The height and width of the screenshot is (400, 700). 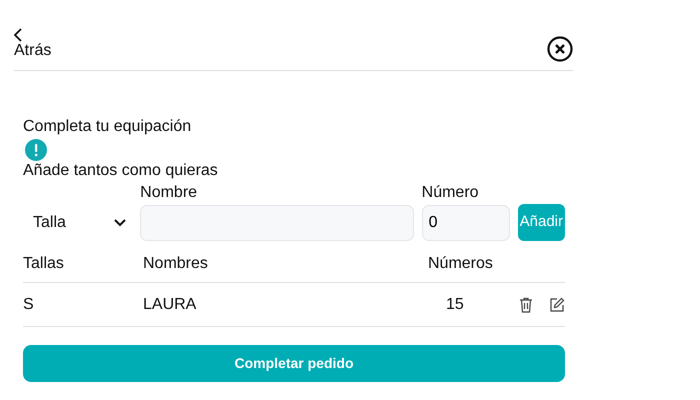 I want to click on field-label: Nombre, so click(x=169, y=193).